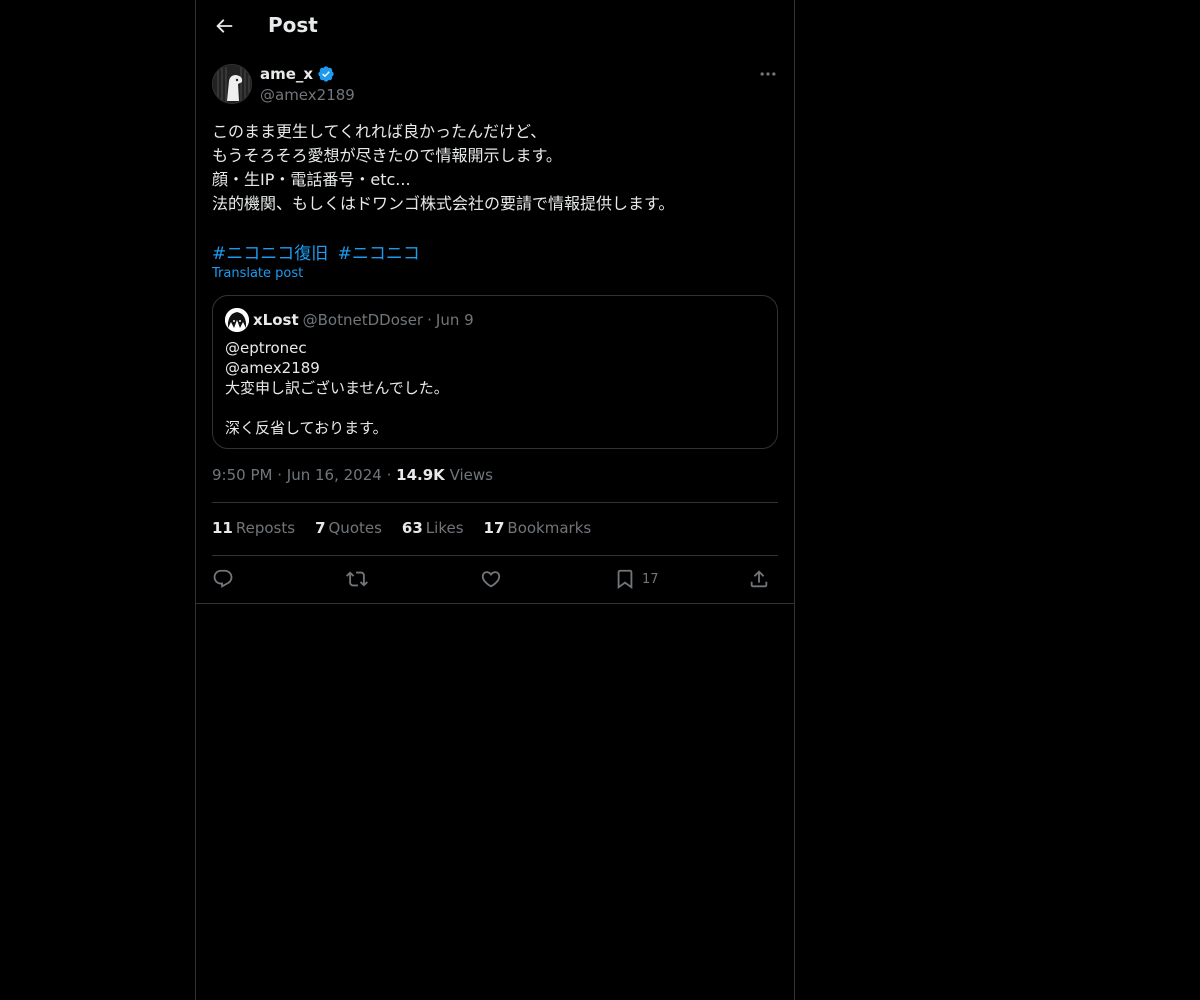 This screenshot has height=1000, width=1200. What do you see at coordinates (276, 320) in the screenshot?
I see `quoted-display-name: xLost` at bounding box center [276, 320].